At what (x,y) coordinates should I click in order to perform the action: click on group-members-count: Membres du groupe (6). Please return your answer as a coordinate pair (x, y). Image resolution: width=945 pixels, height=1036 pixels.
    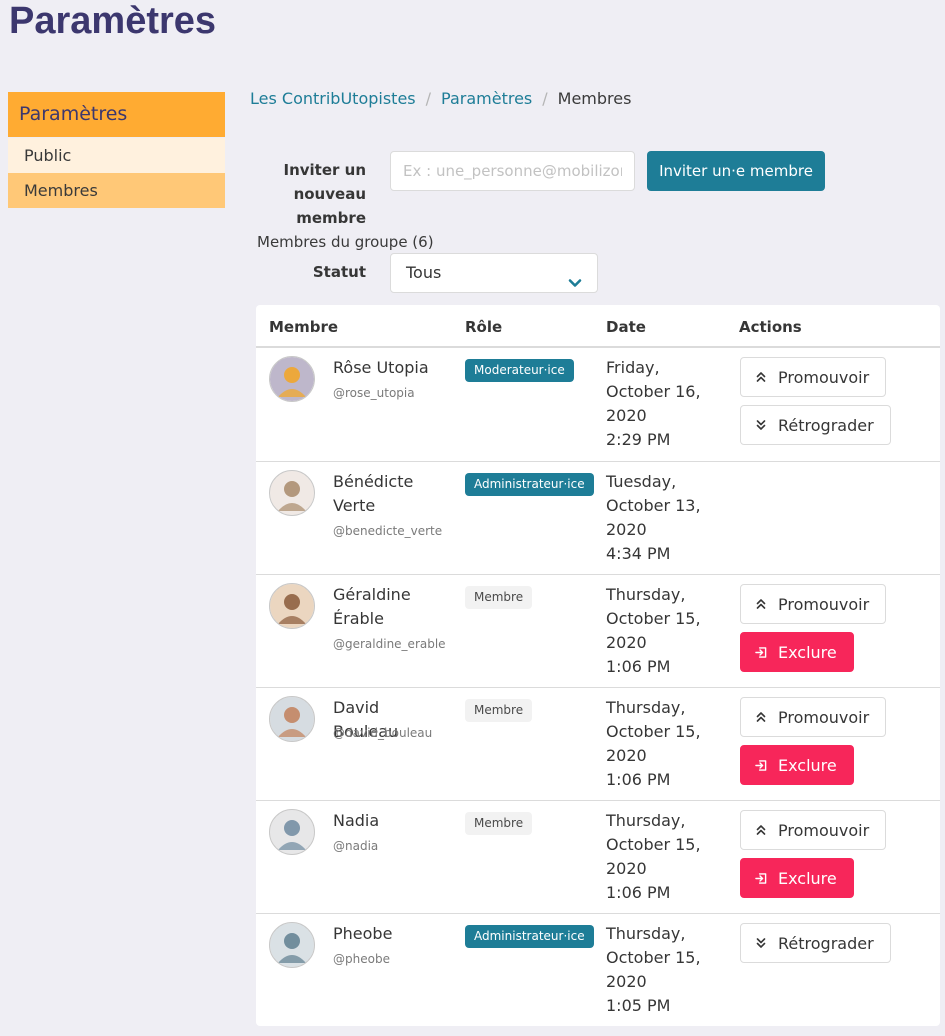
    Looking at the image, I should click on (345, 242).